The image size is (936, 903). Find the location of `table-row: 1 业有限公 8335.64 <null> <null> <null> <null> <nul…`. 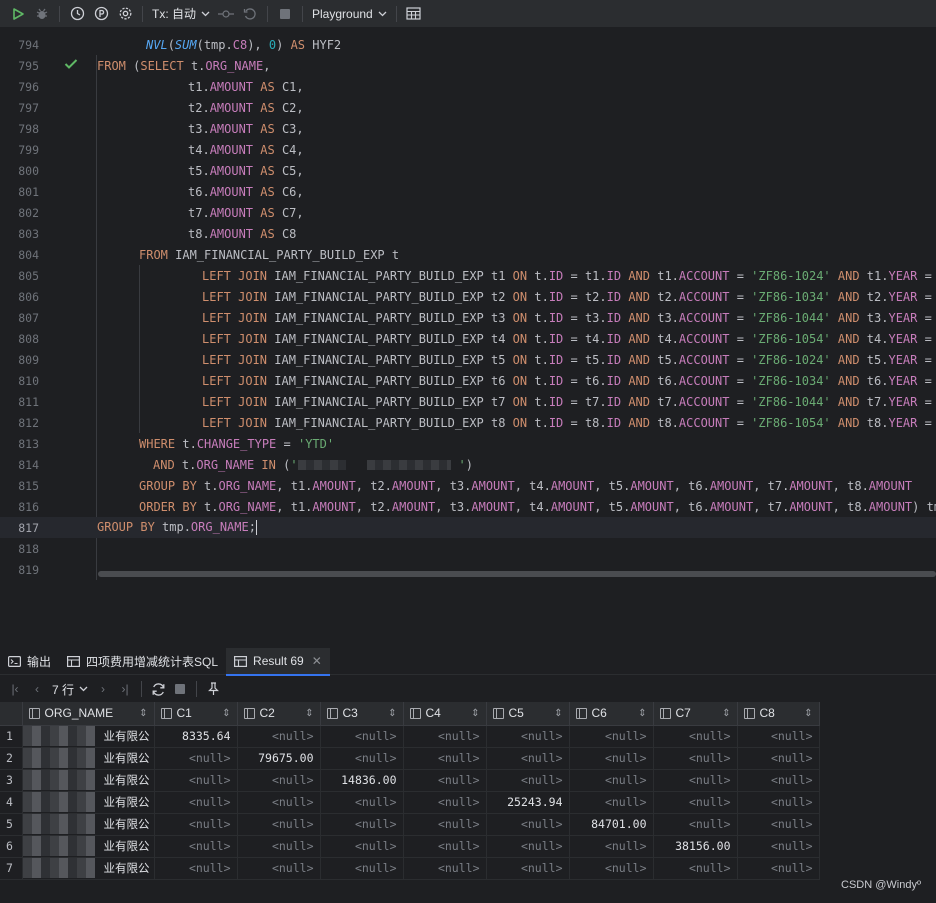

table-row: 1 业有限公 8335.64 <null> <null> <null> <null> <nul… is located at coordinates (410, 736).